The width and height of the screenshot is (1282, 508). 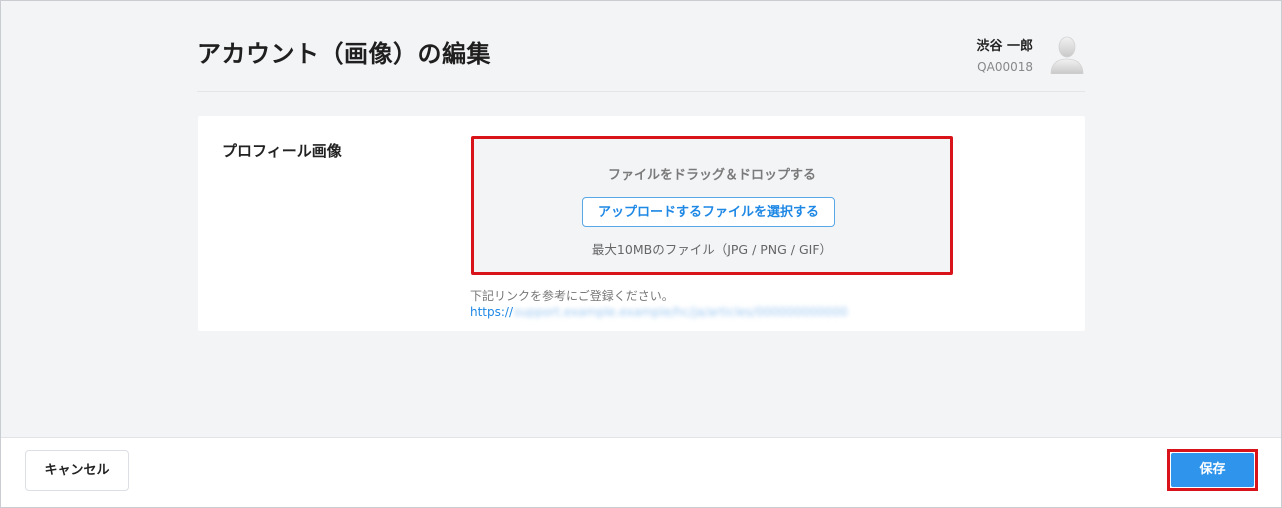 I want to click on page-header: アカウント（画像）の編集 渋谷 一郎 QA00018, so click(x=641, y=46).